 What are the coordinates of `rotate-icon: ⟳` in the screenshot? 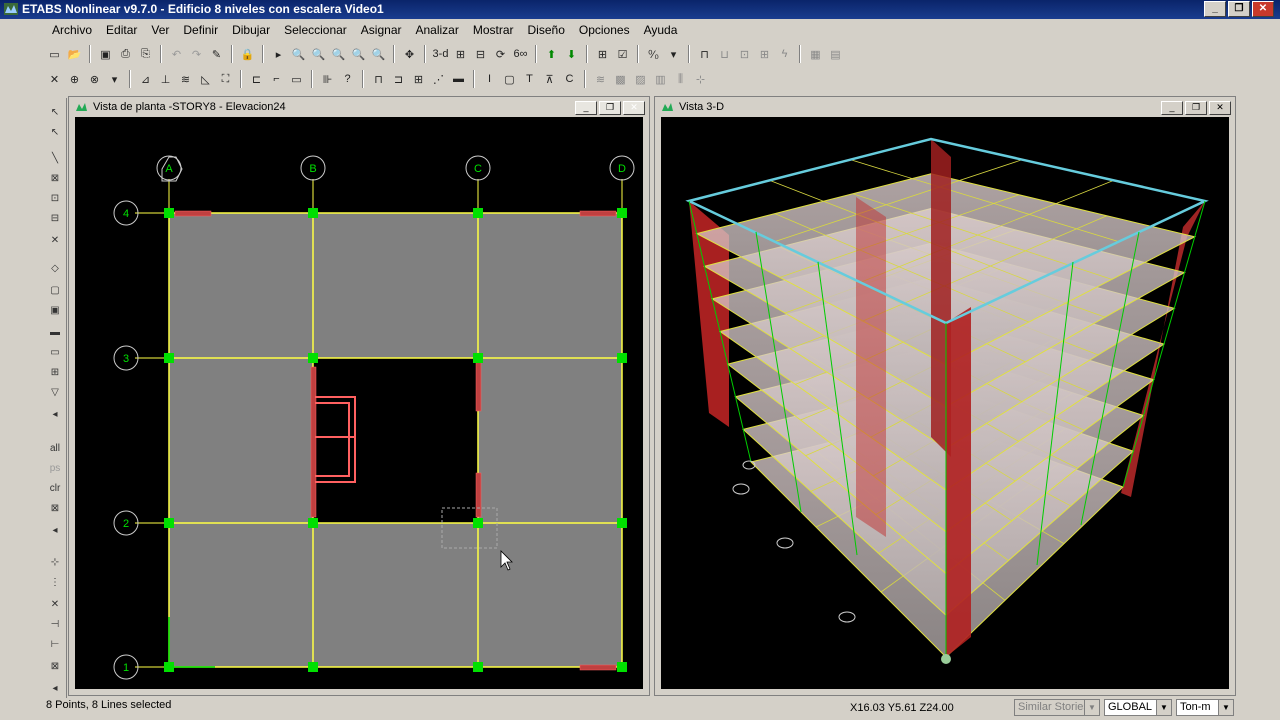 It's located at (500, 54).